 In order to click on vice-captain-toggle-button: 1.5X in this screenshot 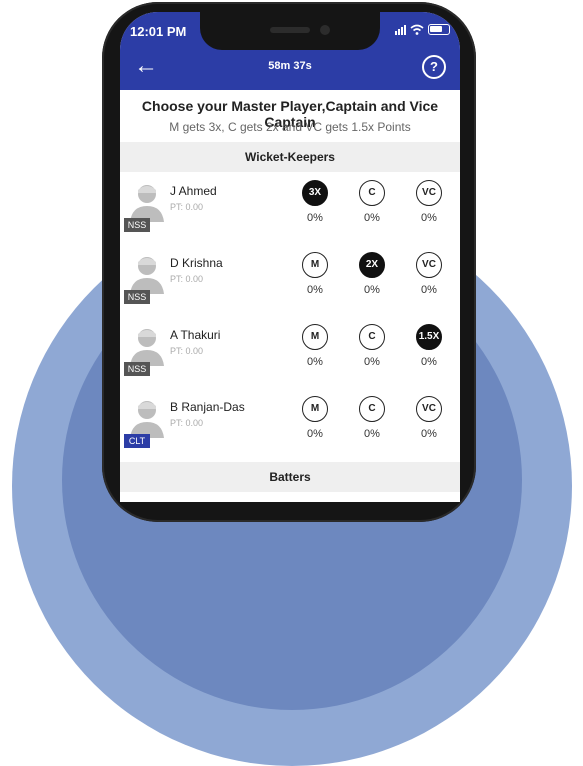, I will do `click(429, 337)`.